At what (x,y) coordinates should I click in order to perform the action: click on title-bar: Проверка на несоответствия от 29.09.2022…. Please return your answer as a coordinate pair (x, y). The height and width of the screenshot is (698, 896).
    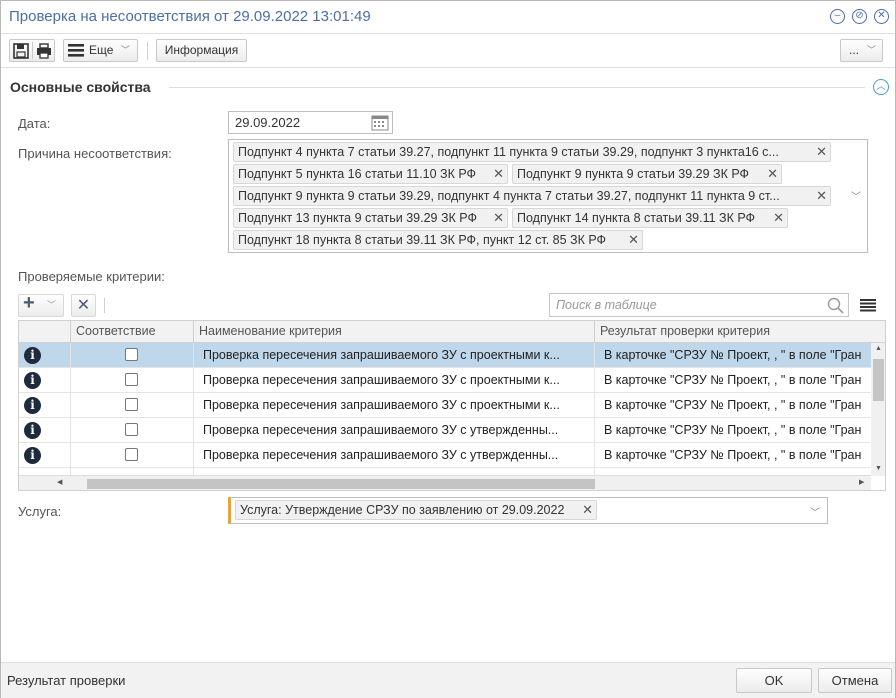
    Looking at the image, I should click on (448, 16).